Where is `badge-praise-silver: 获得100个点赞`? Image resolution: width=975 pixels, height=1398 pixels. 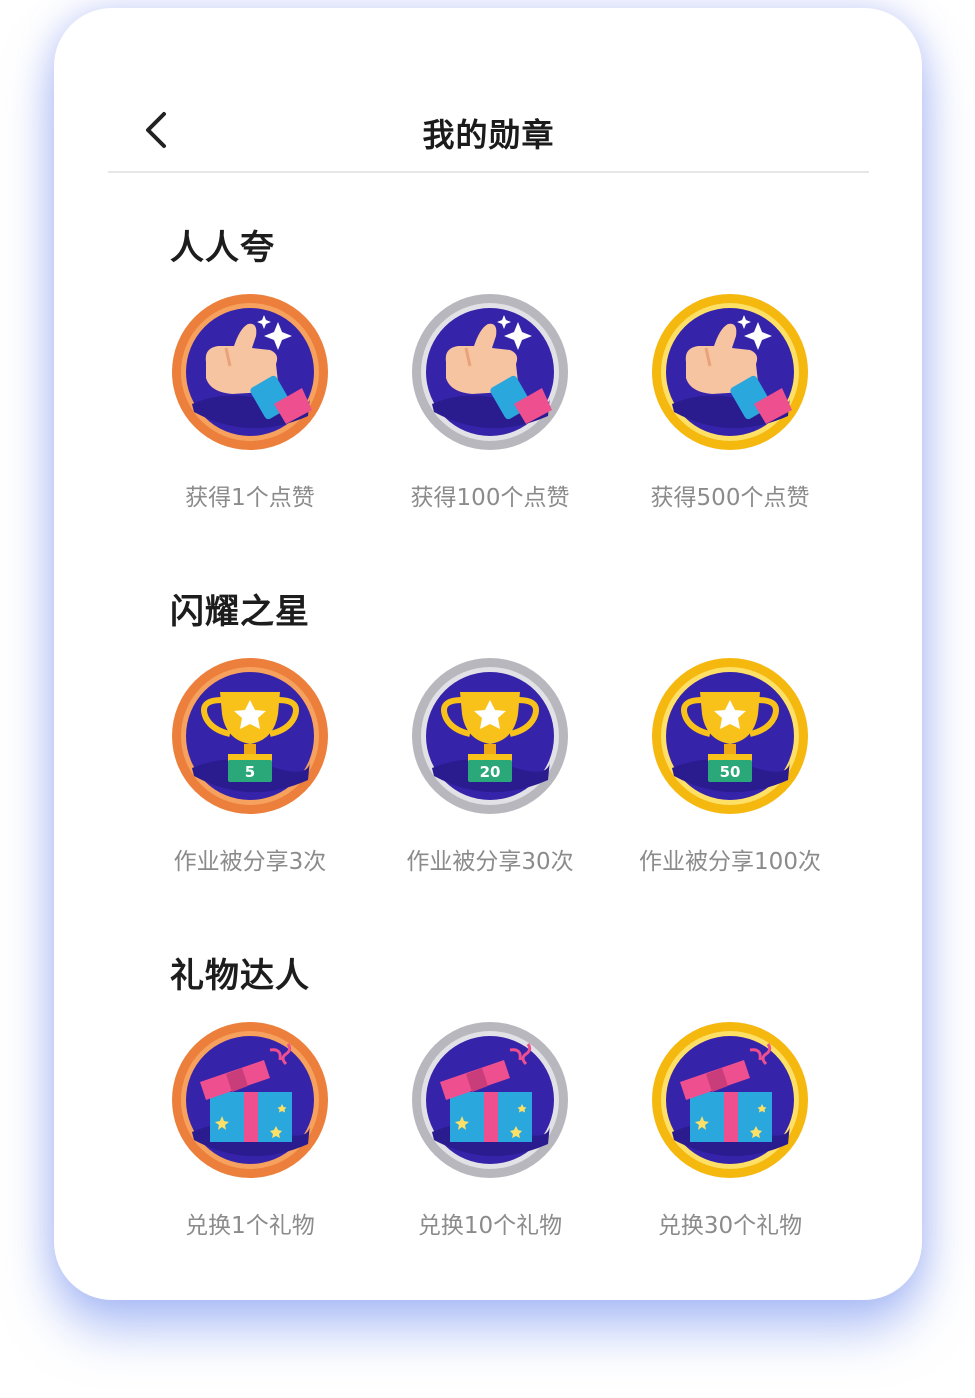
badge-praise-silver: 获得100个点赞 is located at coordinates (490, 402).